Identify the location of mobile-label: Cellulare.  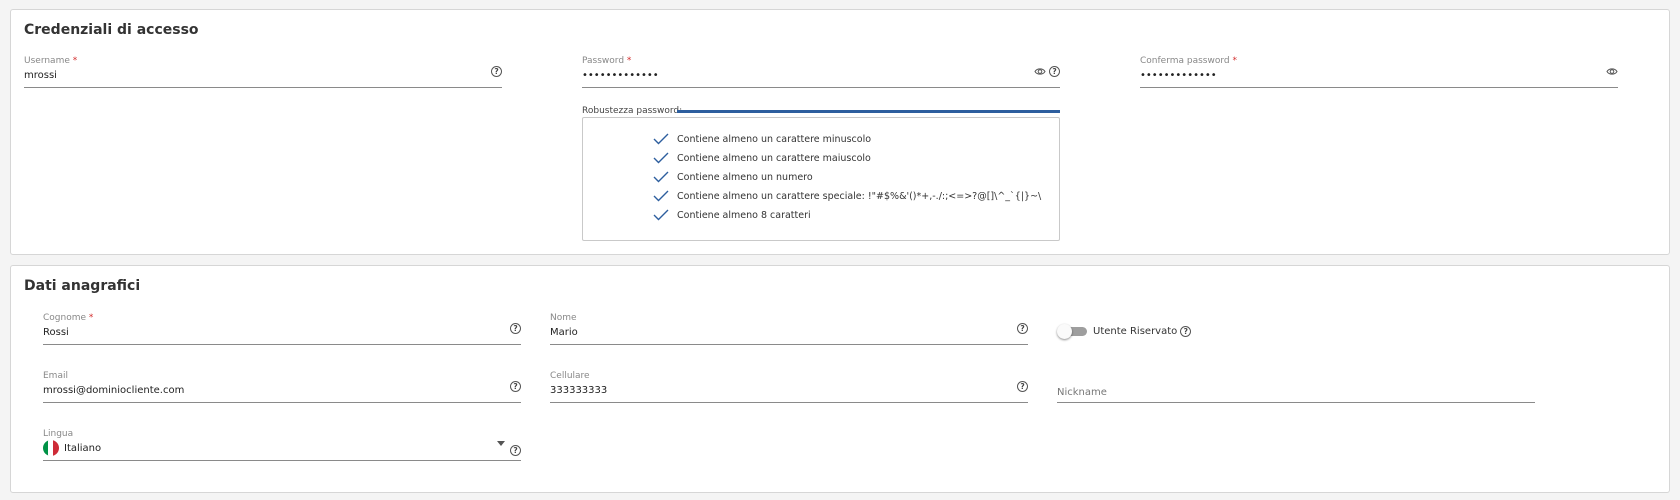
(570, 376).